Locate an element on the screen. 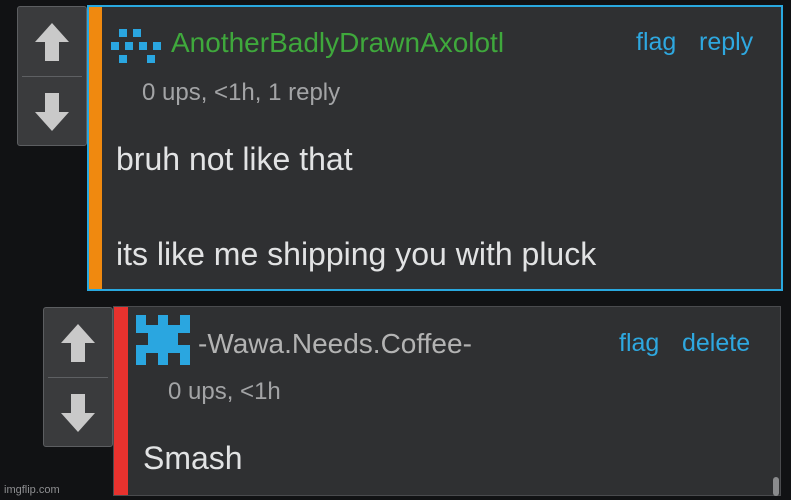  reply-link: reply is located at coordinates (726, 42).